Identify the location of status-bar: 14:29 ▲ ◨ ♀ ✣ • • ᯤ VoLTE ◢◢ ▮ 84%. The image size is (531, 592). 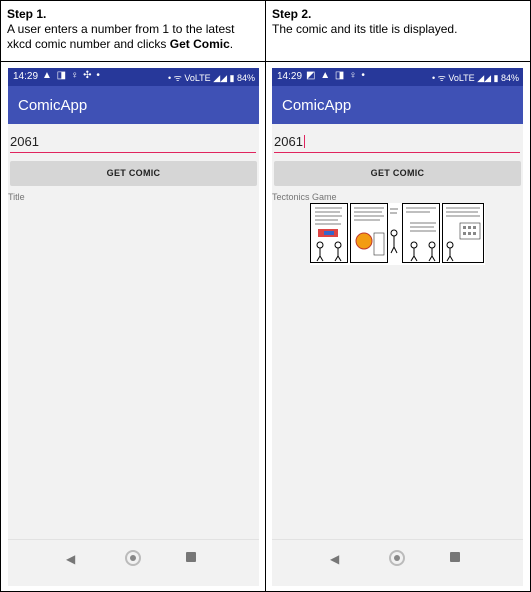
(133, 77).